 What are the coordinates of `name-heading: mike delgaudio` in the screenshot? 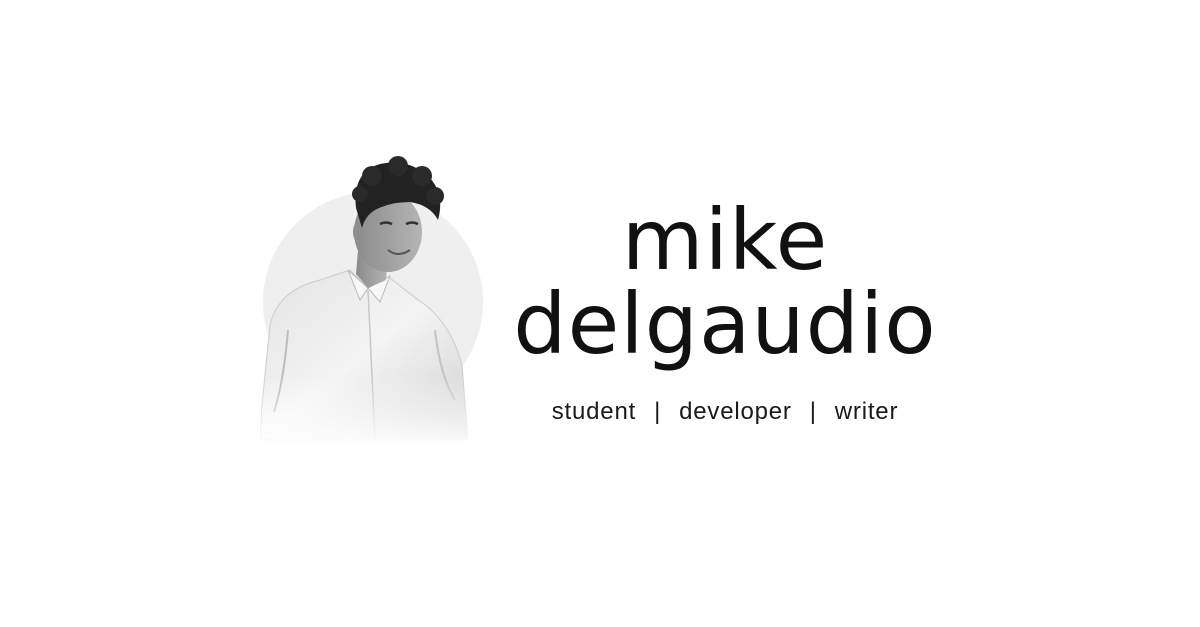 It's located at (725, 282).